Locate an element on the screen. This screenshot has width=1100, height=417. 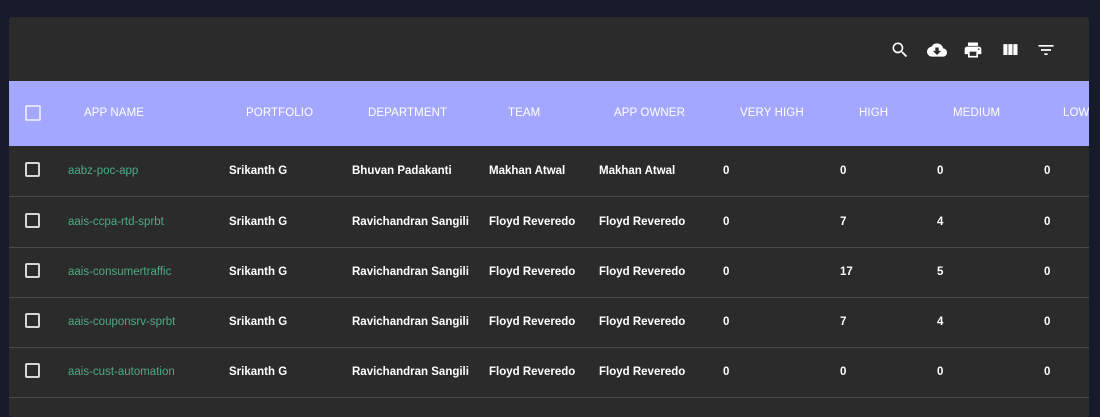
print-icon is located at coordinates (973, 50).